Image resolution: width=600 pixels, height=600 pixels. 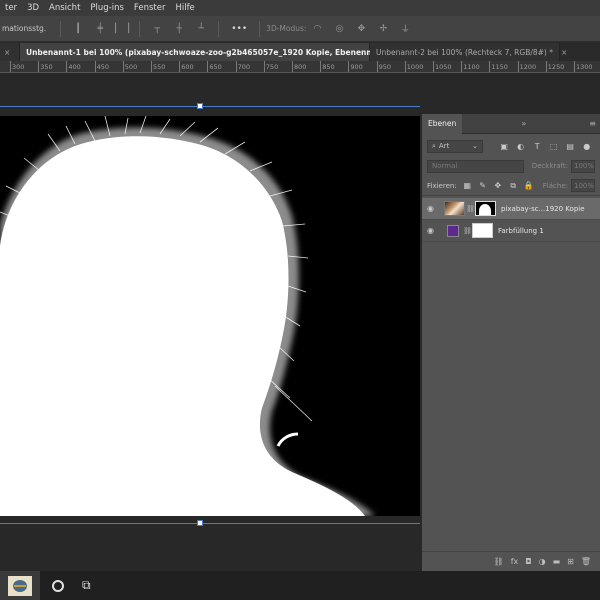 I want to click on new-layer-icon: ⊞, so click(x=570, y=561).